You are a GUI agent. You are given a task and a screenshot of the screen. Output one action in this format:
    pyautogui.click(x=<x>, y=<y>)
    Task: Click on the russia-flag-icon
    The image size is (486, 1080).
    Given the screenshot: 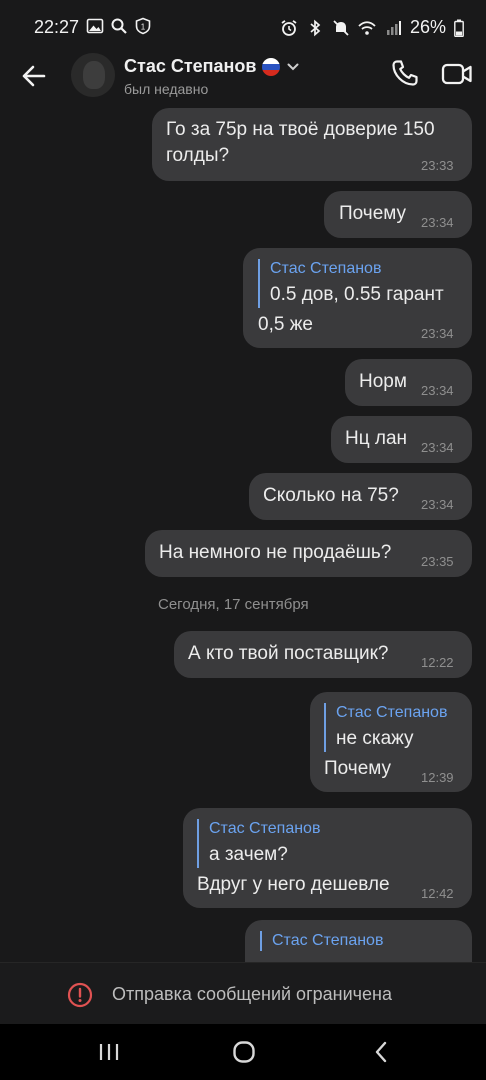 What is the action you would take?
    pyautogui.click(x=271, y=66)
    